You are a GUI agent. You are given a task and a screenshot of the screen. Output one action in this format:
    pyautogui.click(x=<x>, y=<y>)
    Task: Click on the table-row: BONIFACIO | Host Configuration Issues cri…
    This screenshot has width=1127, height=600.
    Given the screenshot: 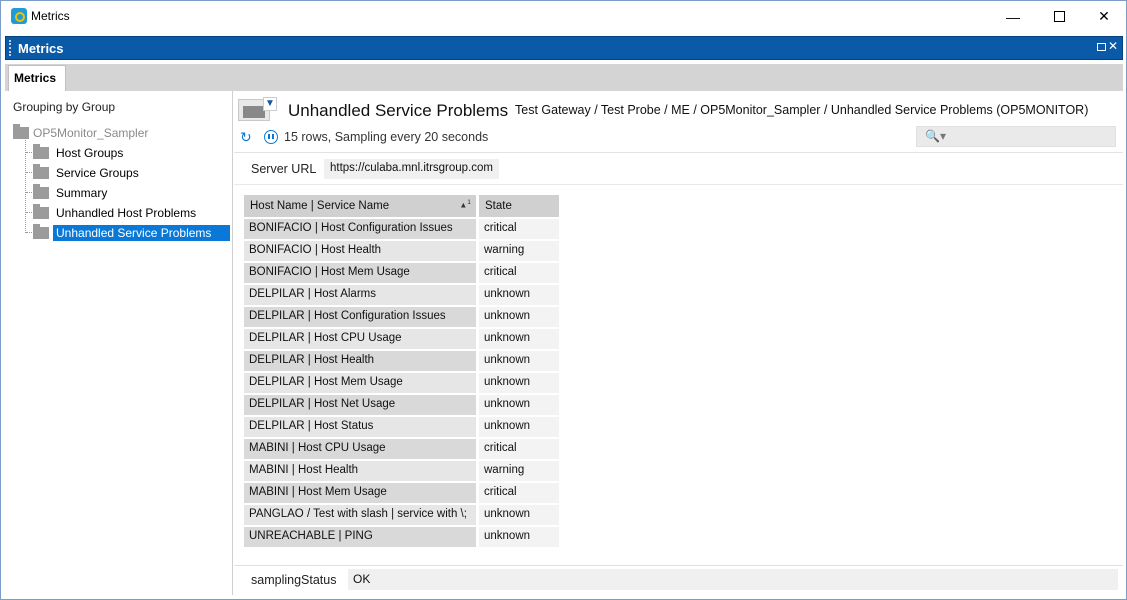 What is the action you would take?
    pyautogui.click(x=401, y=230)
    